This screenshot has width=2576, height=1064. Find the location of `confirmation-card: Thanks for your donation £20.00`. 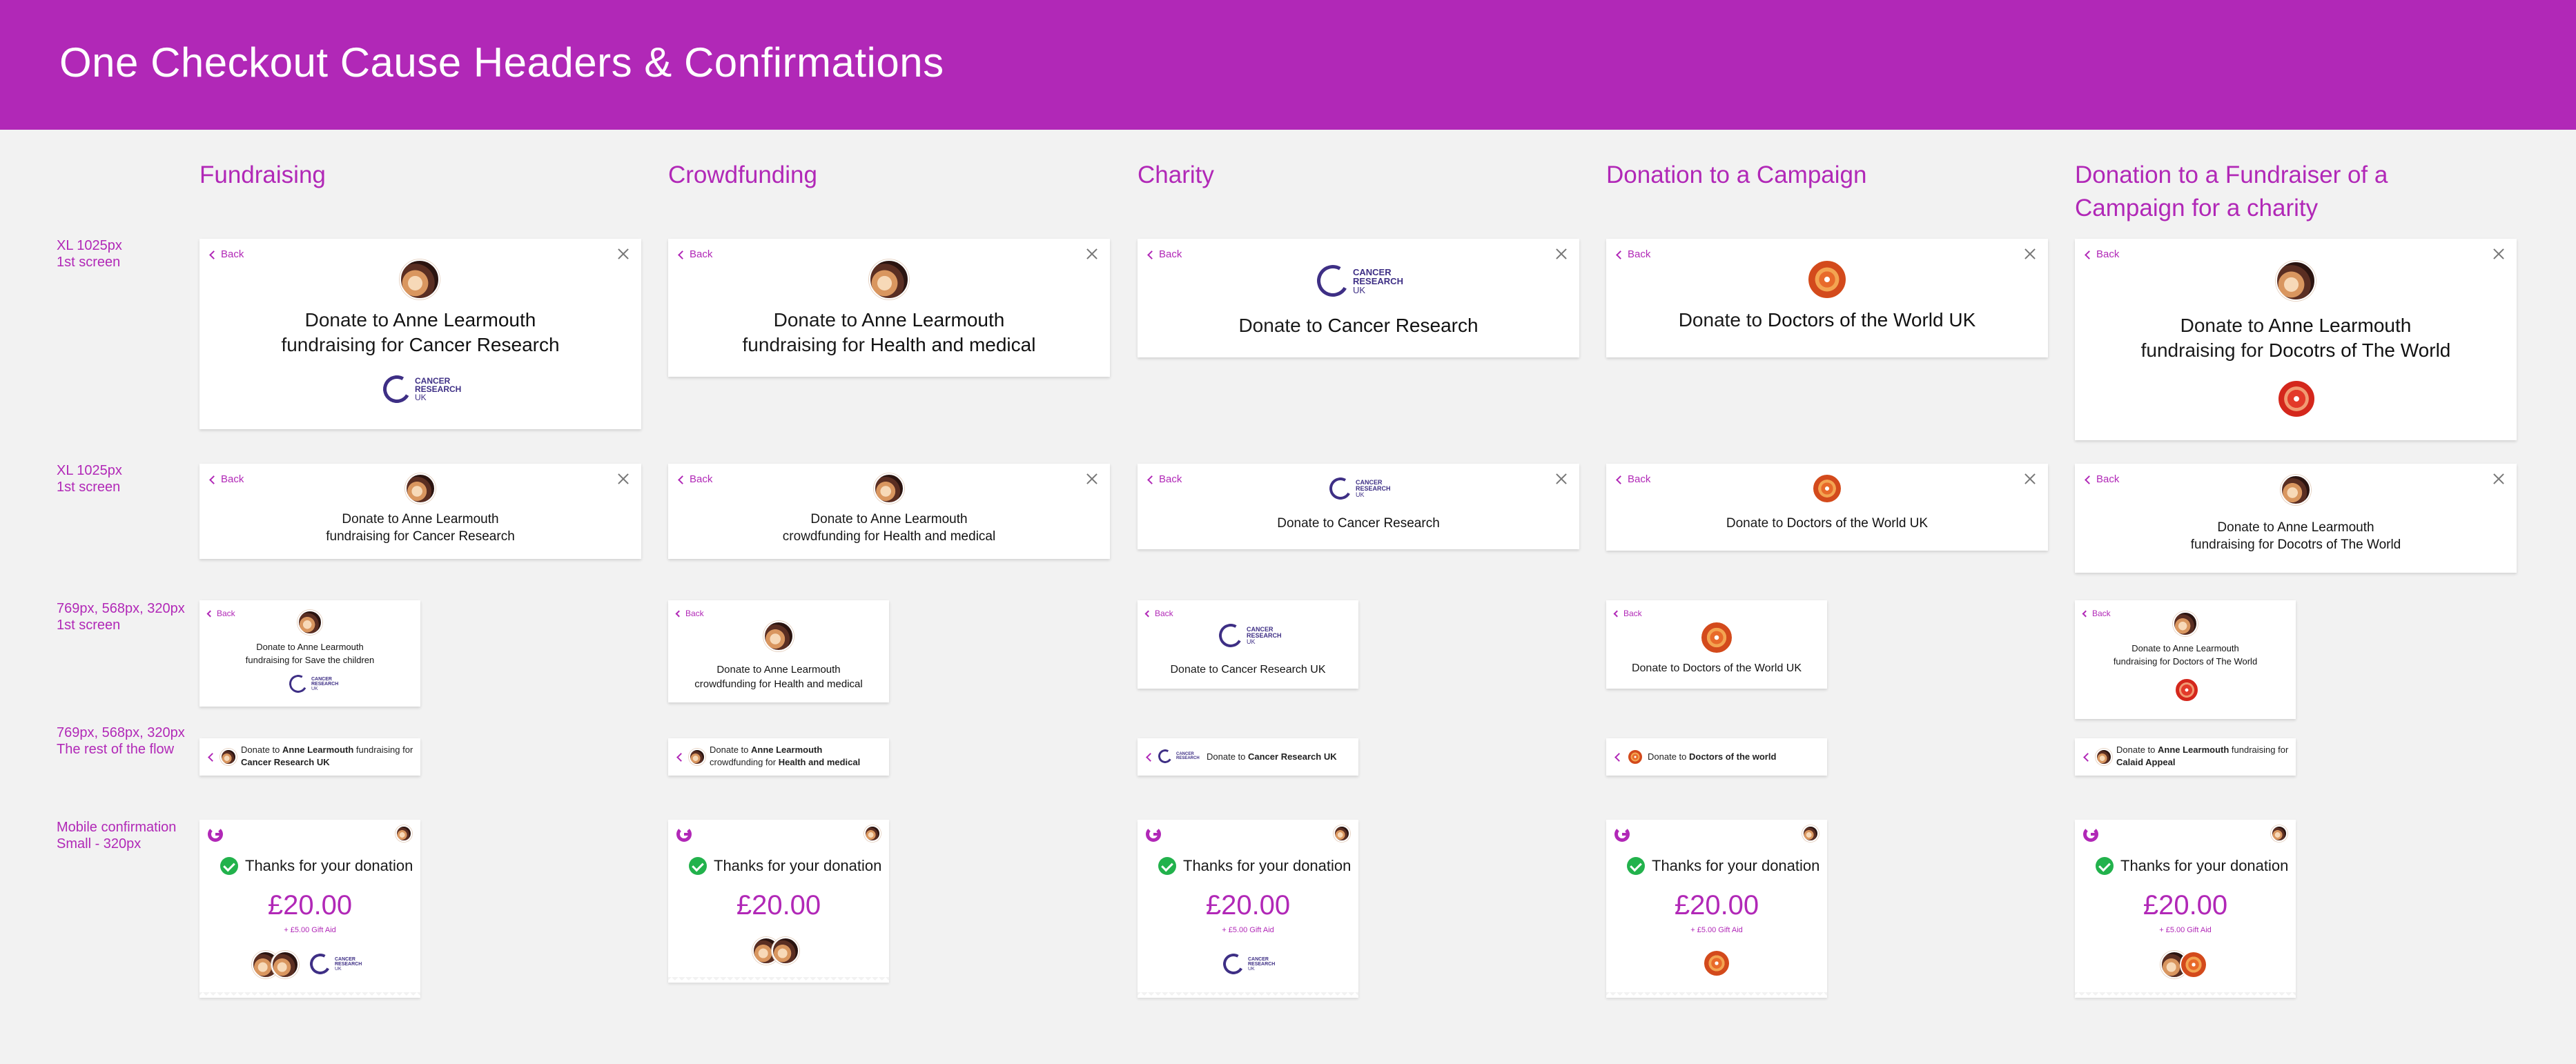

confirmation-card: Thanks for your donation £20.00 is located at coordinates (778, 901).